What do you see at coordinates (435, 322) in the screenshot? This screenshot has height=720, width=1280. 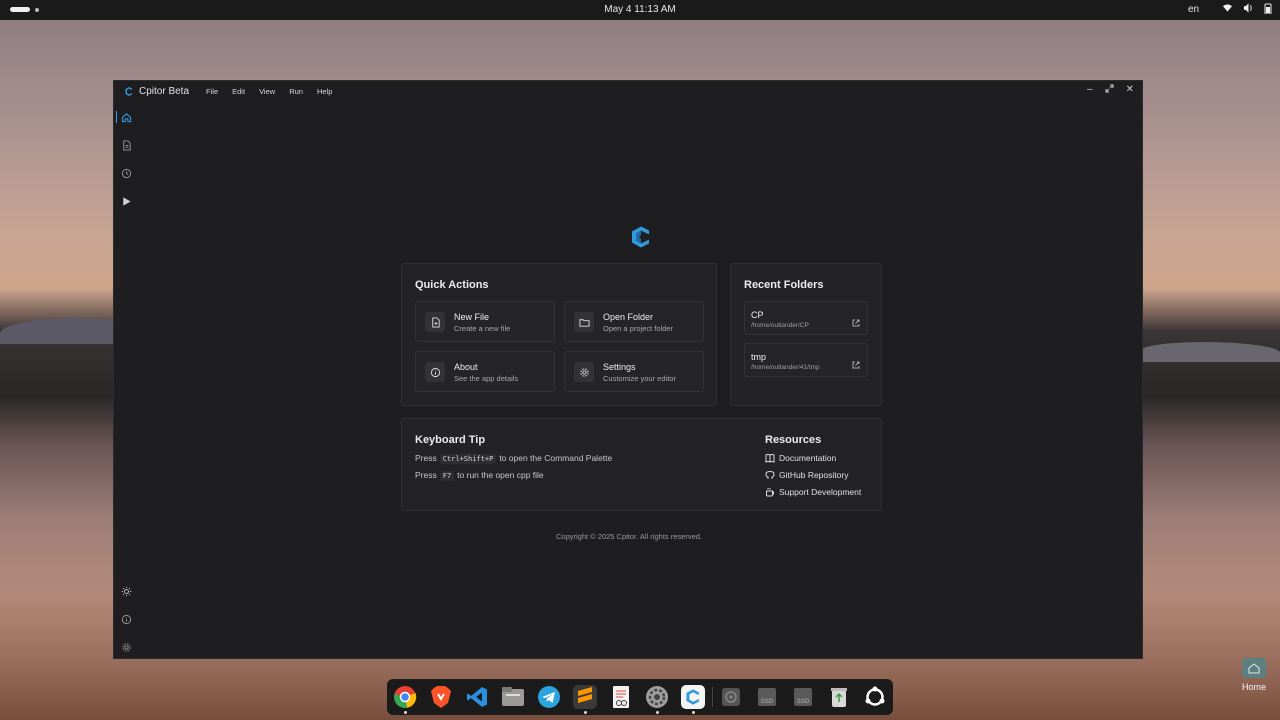 I see `new-file-icon` at bounding box center [435, 322].